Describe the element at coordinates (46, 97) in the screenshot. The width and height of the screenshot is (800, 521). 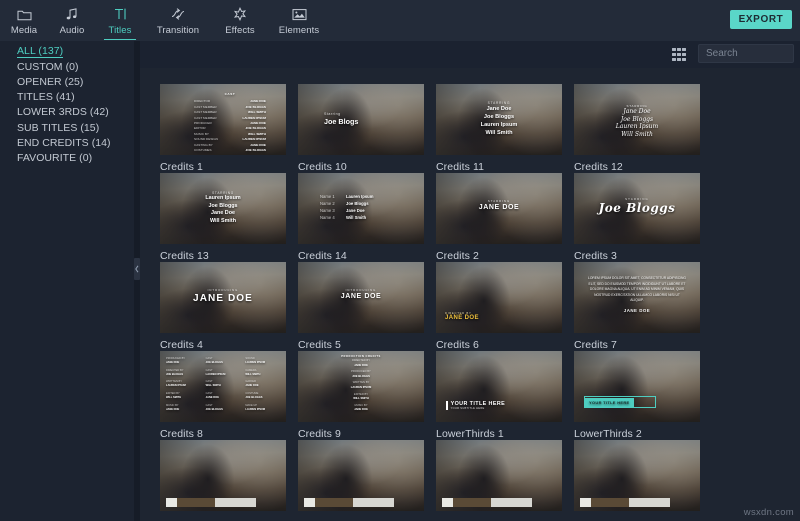
I see `sidebar-item-label: TITLES (41)` at that location.